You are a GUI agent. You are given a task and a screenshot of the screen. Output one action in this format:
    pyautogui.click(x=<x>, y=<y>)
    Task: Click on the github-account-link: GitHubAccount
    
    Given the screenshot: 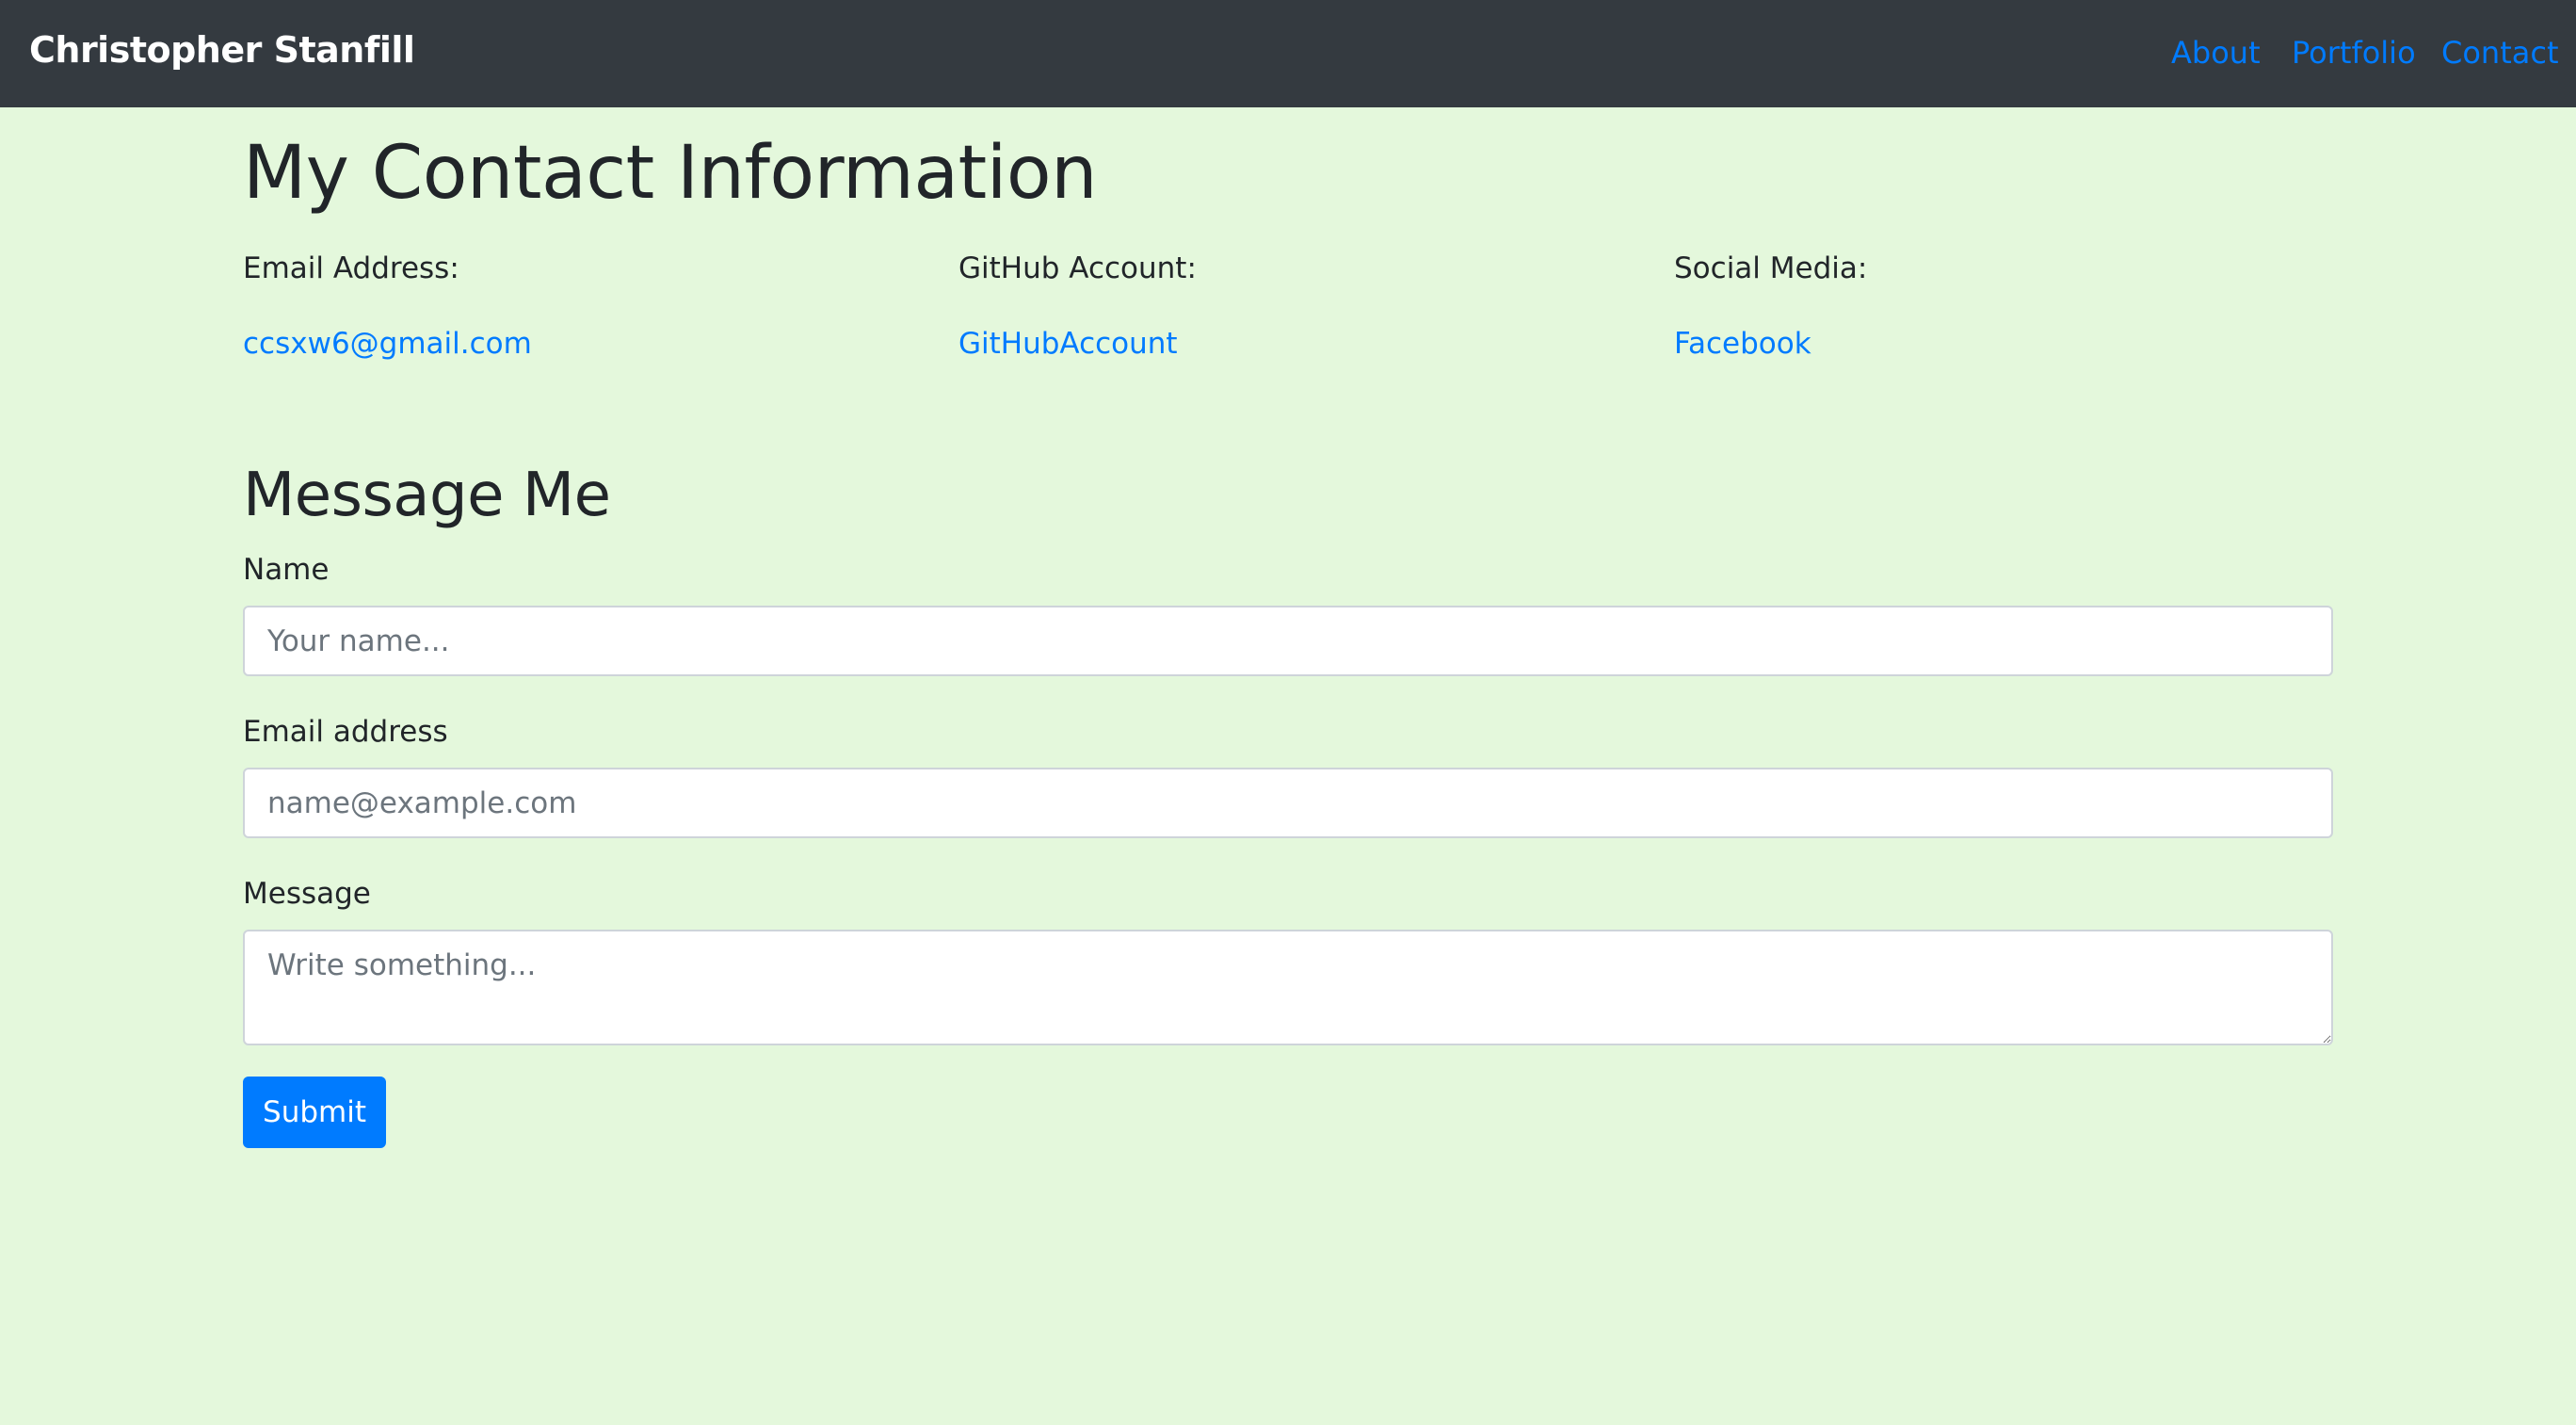 What is the action you would take?
    pyautogui.click(x=1068, y=344)
    